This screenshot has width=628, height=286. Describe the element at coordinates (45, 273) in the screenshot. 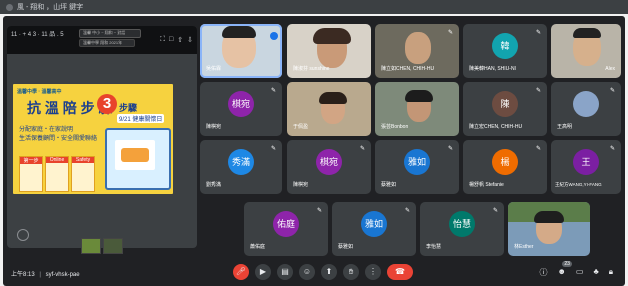

I see `meeting-info: 上午8:13 | syf-vhsk-pae` at that location.